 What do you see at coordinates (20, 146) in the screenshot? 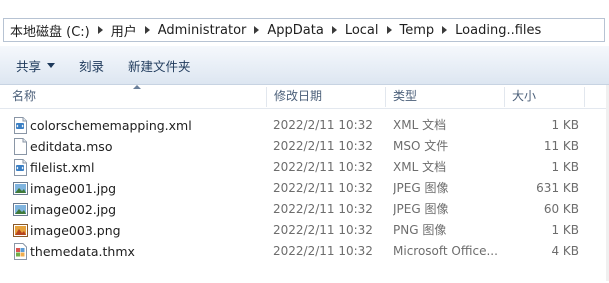
I see `blank-file-icon` at bounding box center [20, 146].